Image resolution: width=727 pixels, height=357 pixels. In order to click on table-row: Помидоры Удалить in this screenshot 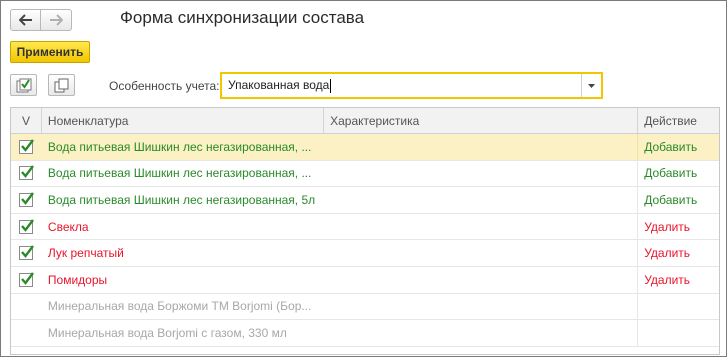, I will do `click(365, 280)`.